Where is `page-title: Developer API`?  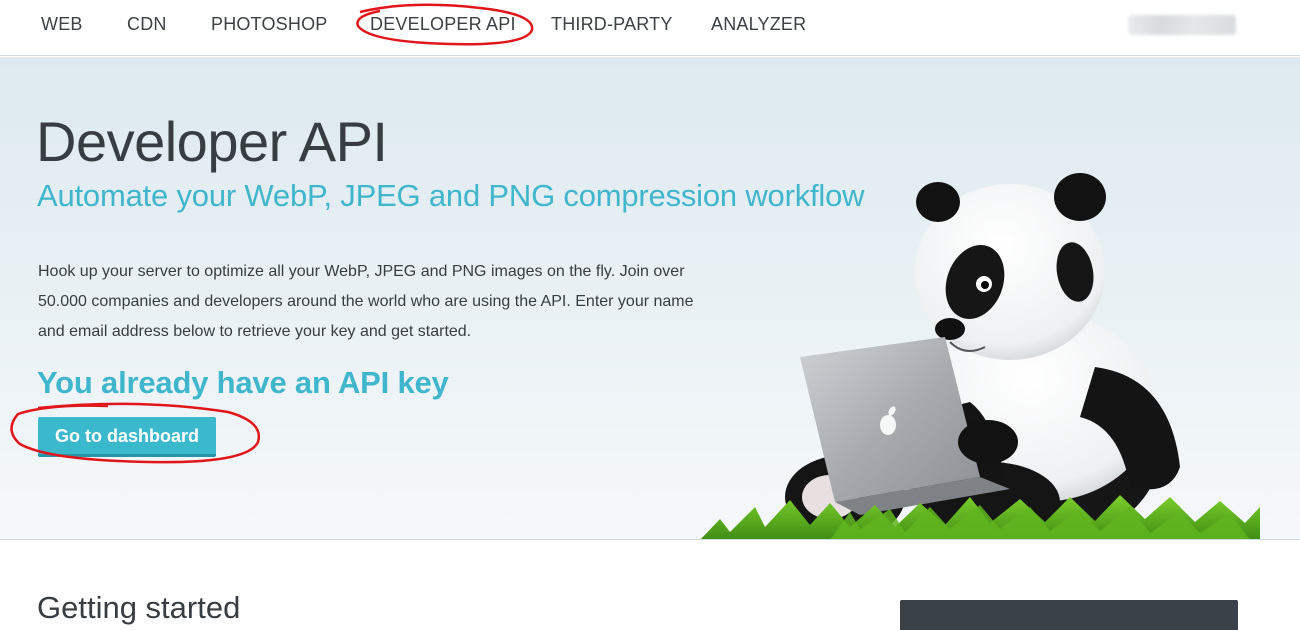
page-title: Developer API is located at coordinates (212, 141).